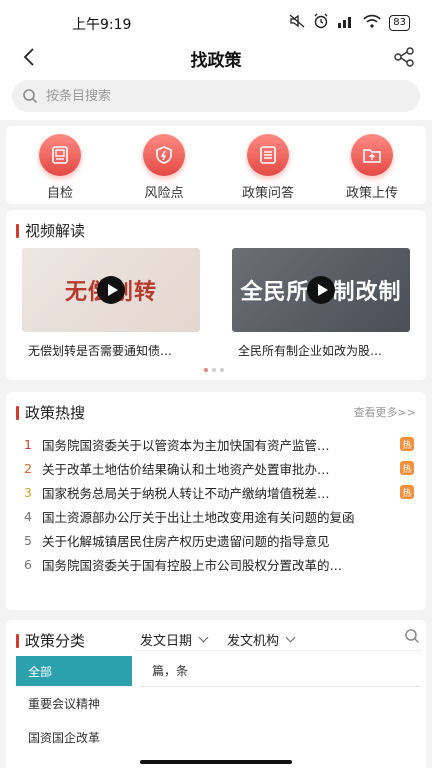 This screenshot has height=768, width=432. I want to click on top-bar: 找政策, so click(216, 82).